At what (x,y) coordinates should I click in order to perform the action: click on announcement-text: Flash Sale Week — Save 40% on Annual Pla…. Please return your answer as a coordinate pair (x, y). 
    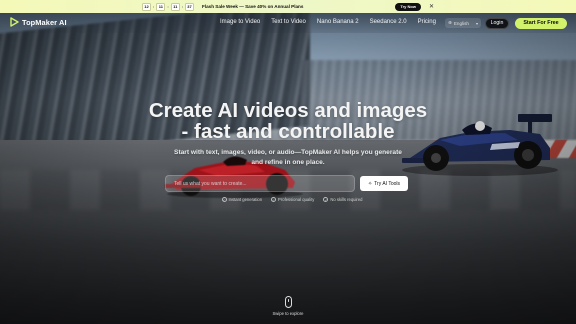
    Looking at the image, I should click on (253, 6).